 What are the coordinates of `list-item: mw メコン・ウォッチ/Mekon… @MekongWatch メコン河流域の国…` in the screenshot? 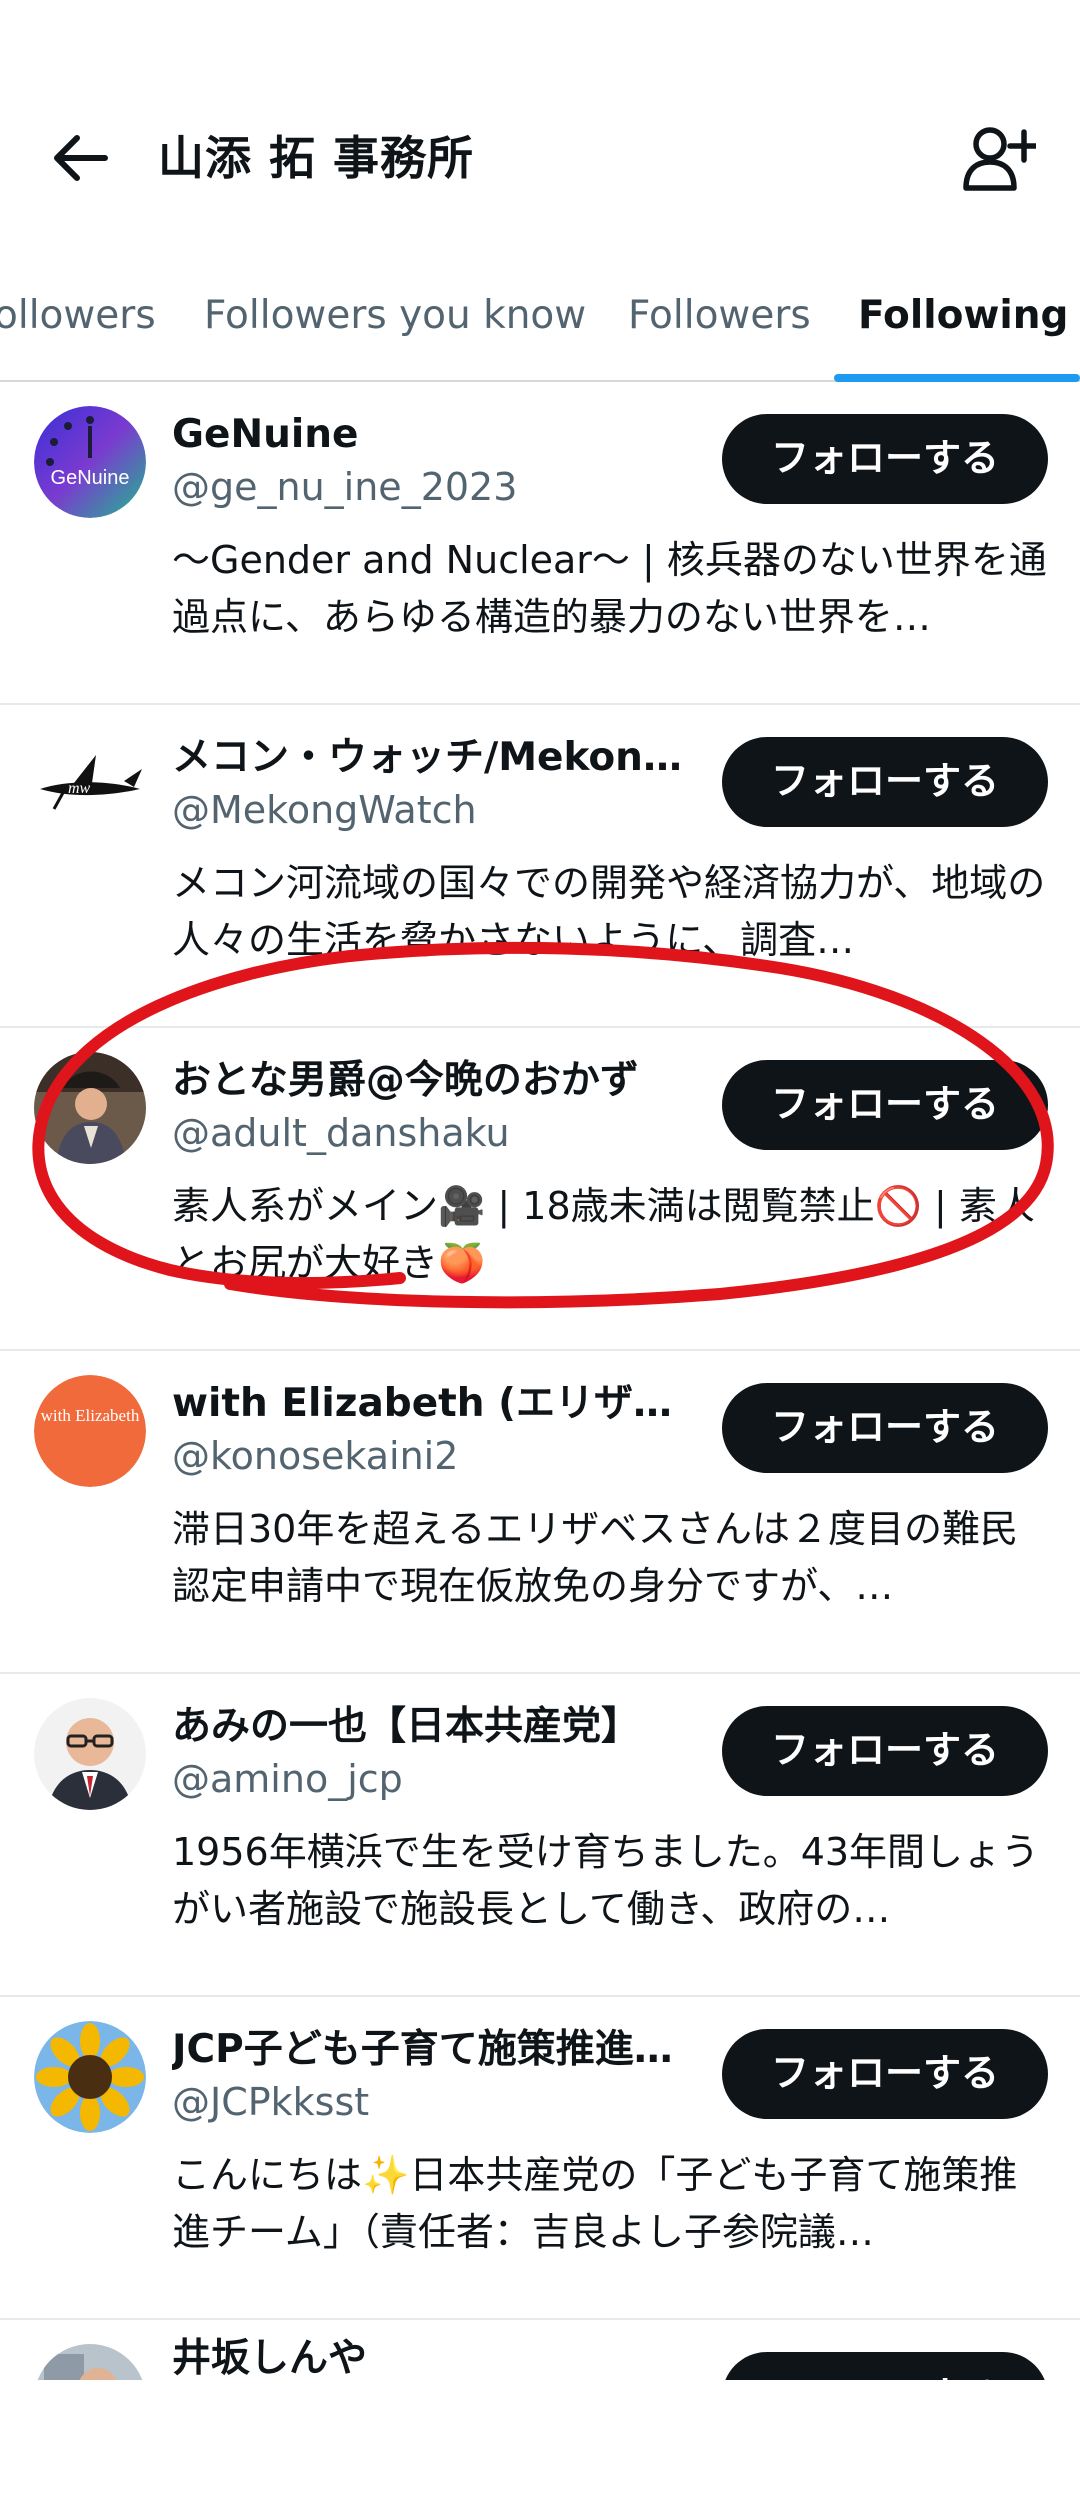 It's located at (540, 866).